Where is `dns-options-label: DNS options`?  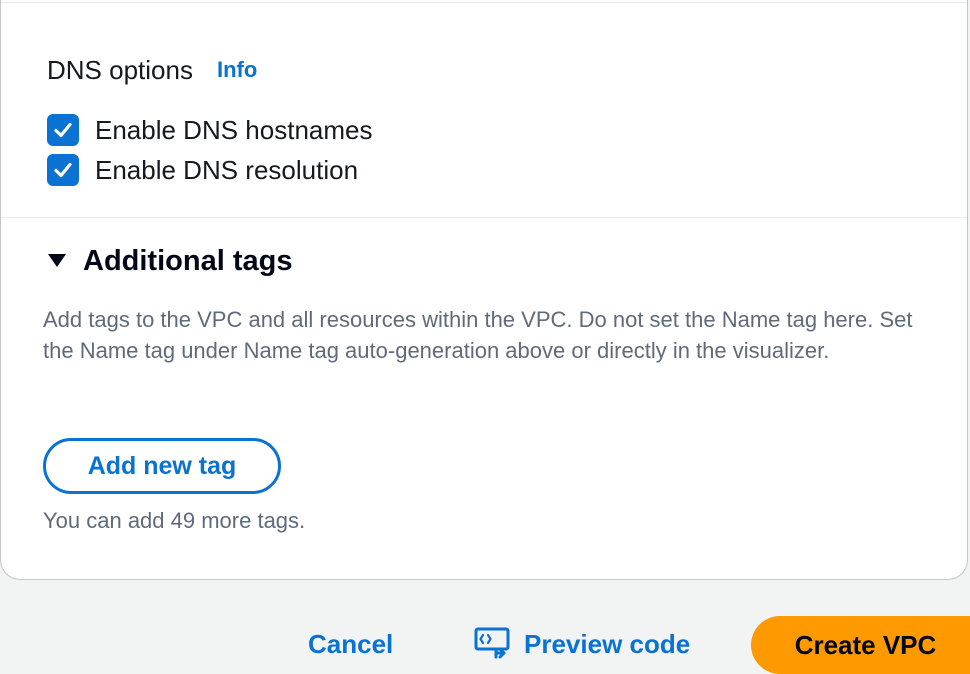 dns-options-label: DNS options is located at coordinates (120, 69).